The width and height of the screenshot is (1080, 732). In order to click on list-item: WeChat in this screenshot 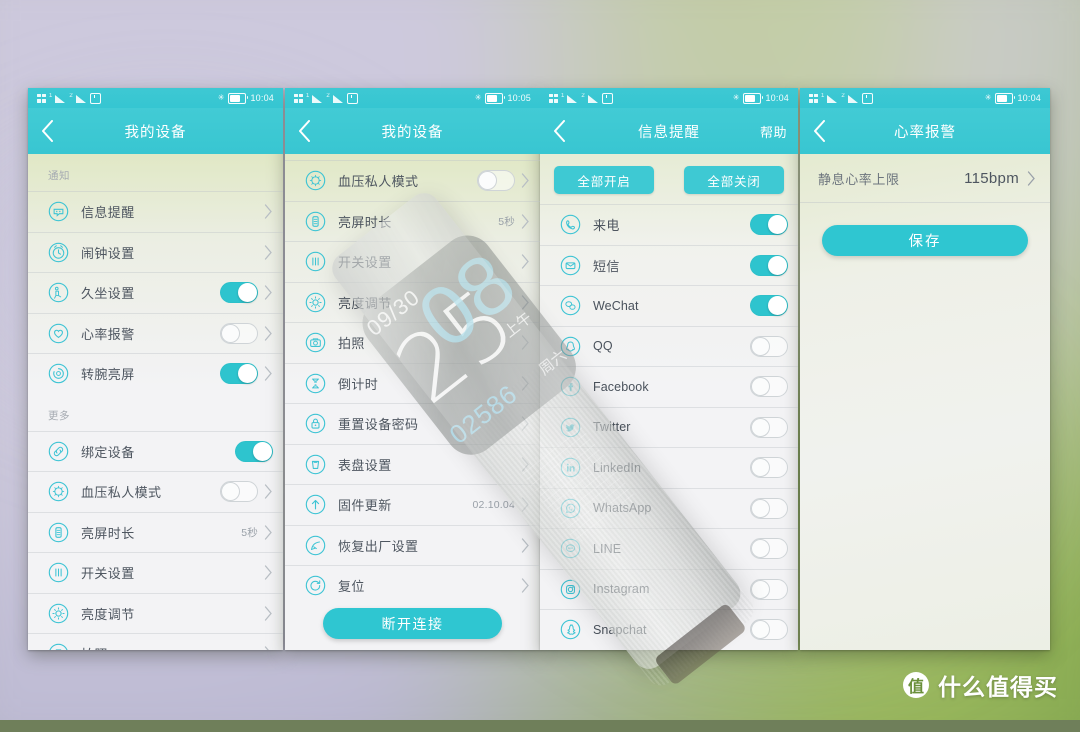, I will do `click(669, 305)`.